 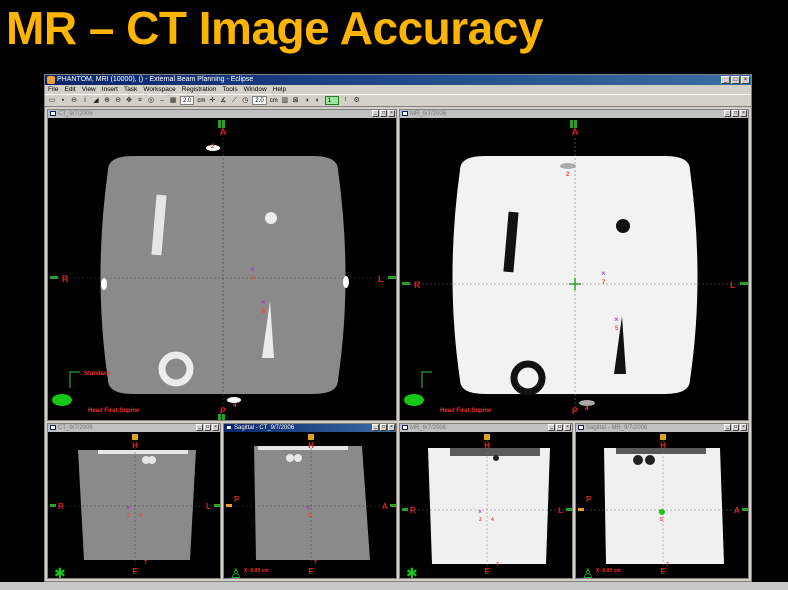 What do you see at coordinates (575, 132) in the screenshot?
I see `label-anterior: A` at bounding box center [575, 132].